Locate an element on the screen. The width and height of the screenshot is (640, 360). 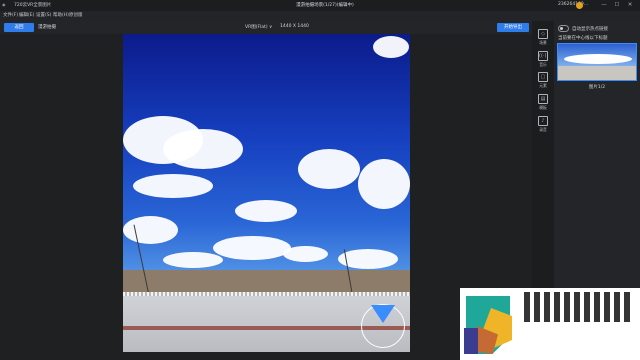
tool-element: ▢ 元素 is located at coordinates (543, 82).